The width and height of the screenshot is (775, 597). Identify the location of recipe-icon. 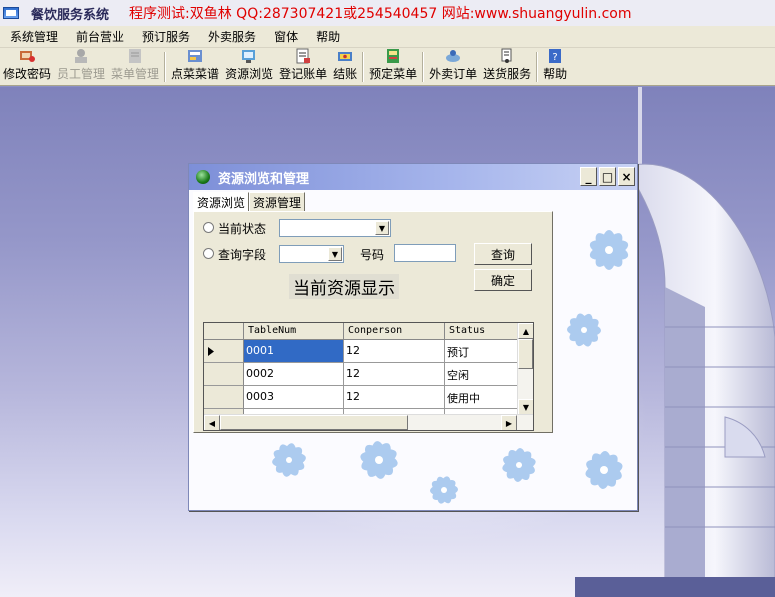
(195, 56).